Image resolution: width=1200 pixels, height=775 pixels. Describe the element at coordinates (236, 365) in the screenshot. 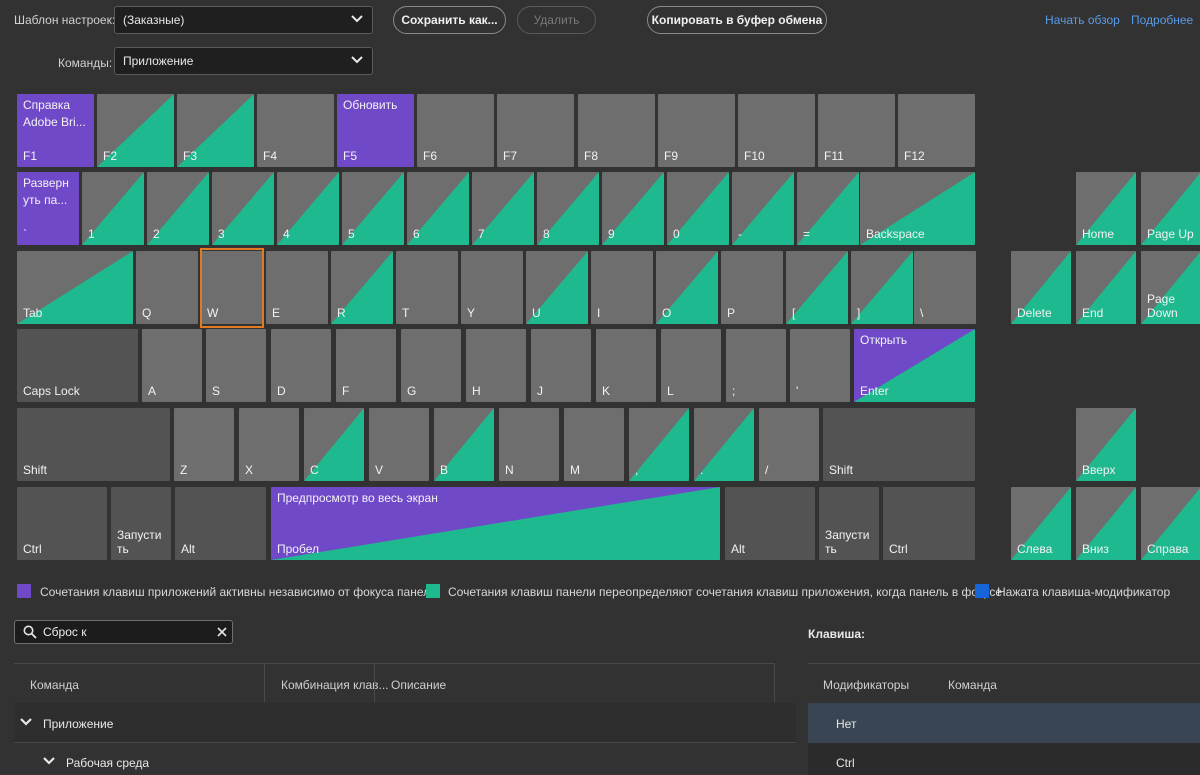

I see `key-s: S` at that location.